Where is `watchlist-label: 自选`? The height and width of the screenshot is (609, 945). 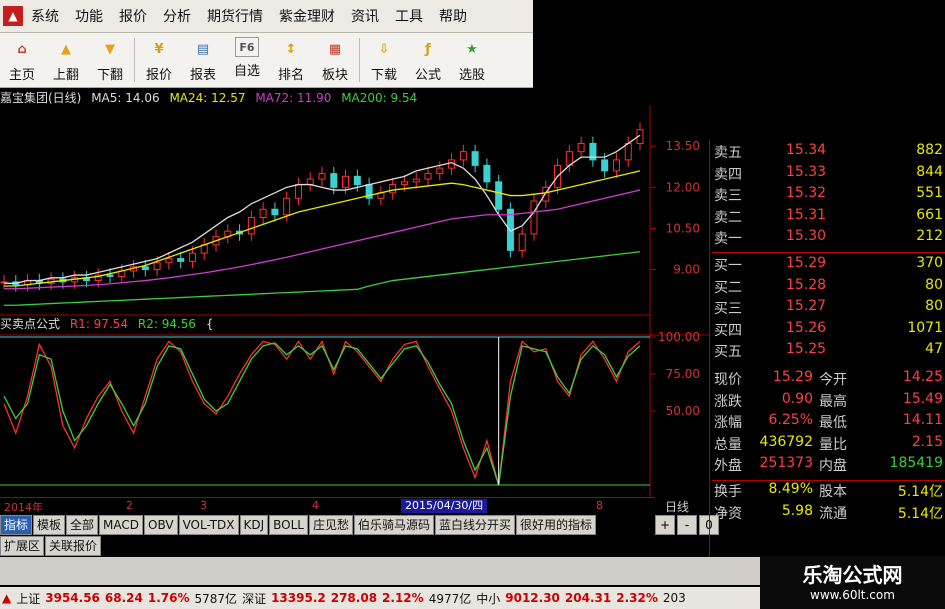 watchlist-label: 自选 is located at coordinates (246, 71).